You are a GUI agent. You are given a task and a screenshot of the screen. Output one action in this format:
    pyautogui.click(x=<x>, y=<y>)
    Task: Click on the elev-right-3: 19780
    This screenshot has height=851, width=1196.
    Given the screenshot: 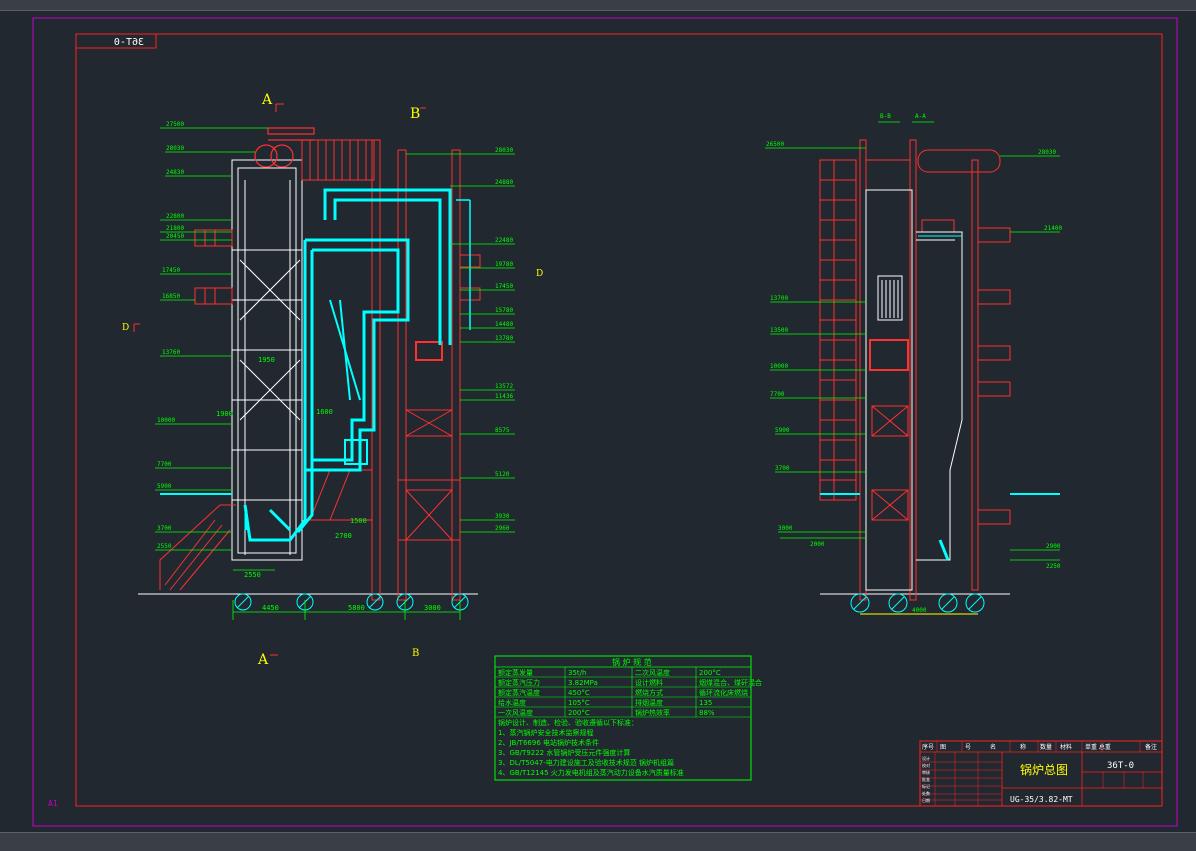 What is the action you would take?
    pyautogui.click(x=504, y=264)
    